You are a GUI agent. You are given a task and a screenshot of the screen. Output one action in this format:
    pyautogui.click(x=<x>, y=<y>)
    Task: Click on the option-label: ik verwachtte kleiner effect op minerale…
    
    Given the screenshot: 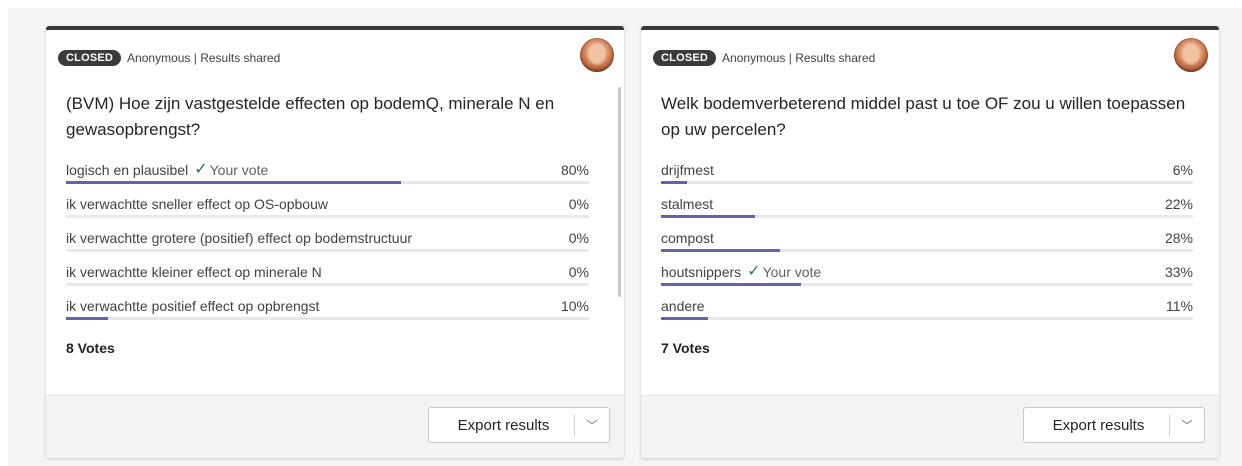 What is the action you would take?
    pyautogui.click(x=194, y=272)
    